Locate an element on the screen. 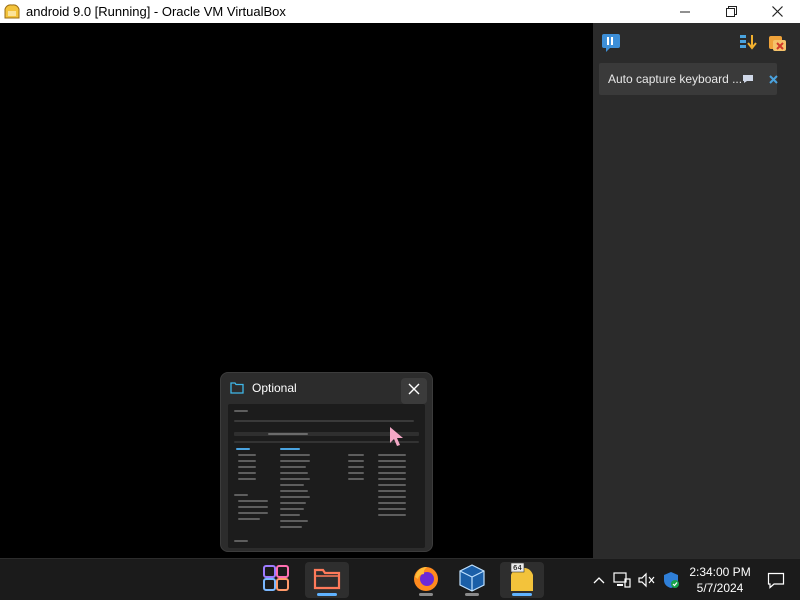 Image resolution: width=800 pixels, height=600 pixels. taskbar: 64 2:34:00 PM 5/7/2024 is located at coordinates (400, 579).